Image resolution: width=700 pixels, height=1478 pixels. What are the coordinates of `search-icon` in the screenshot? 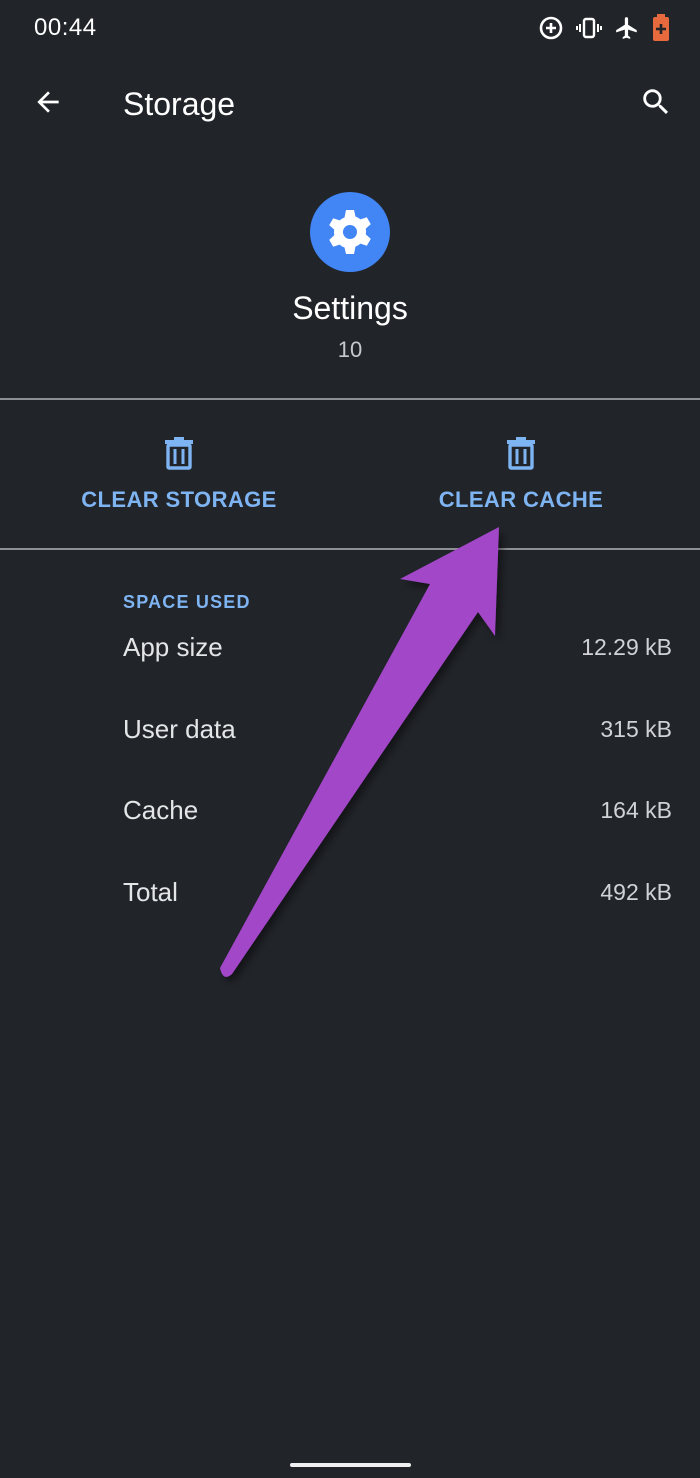 It's located at (656, 104).